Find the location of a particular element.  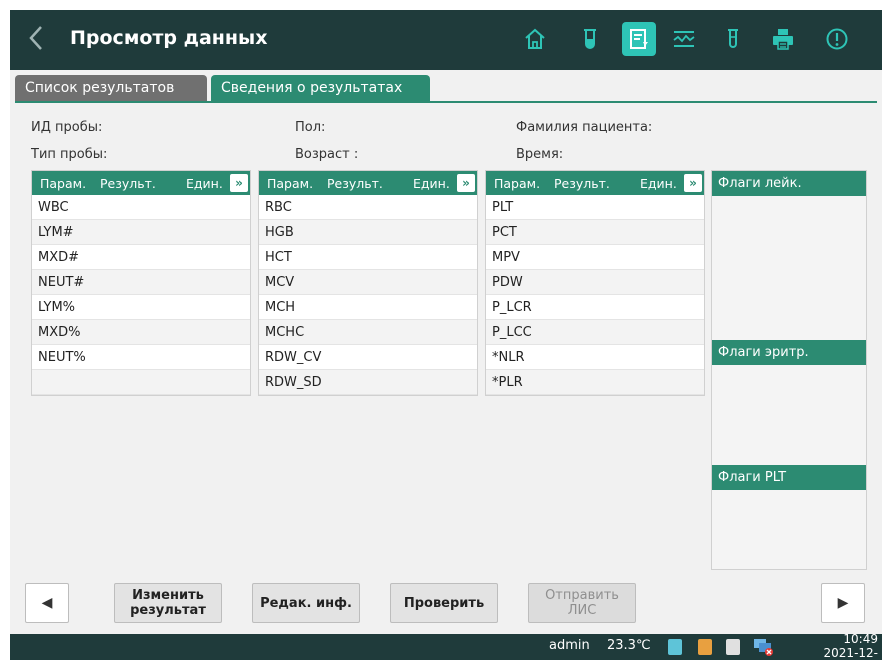

lyse-status-icon is located at coordinates (705, 647).